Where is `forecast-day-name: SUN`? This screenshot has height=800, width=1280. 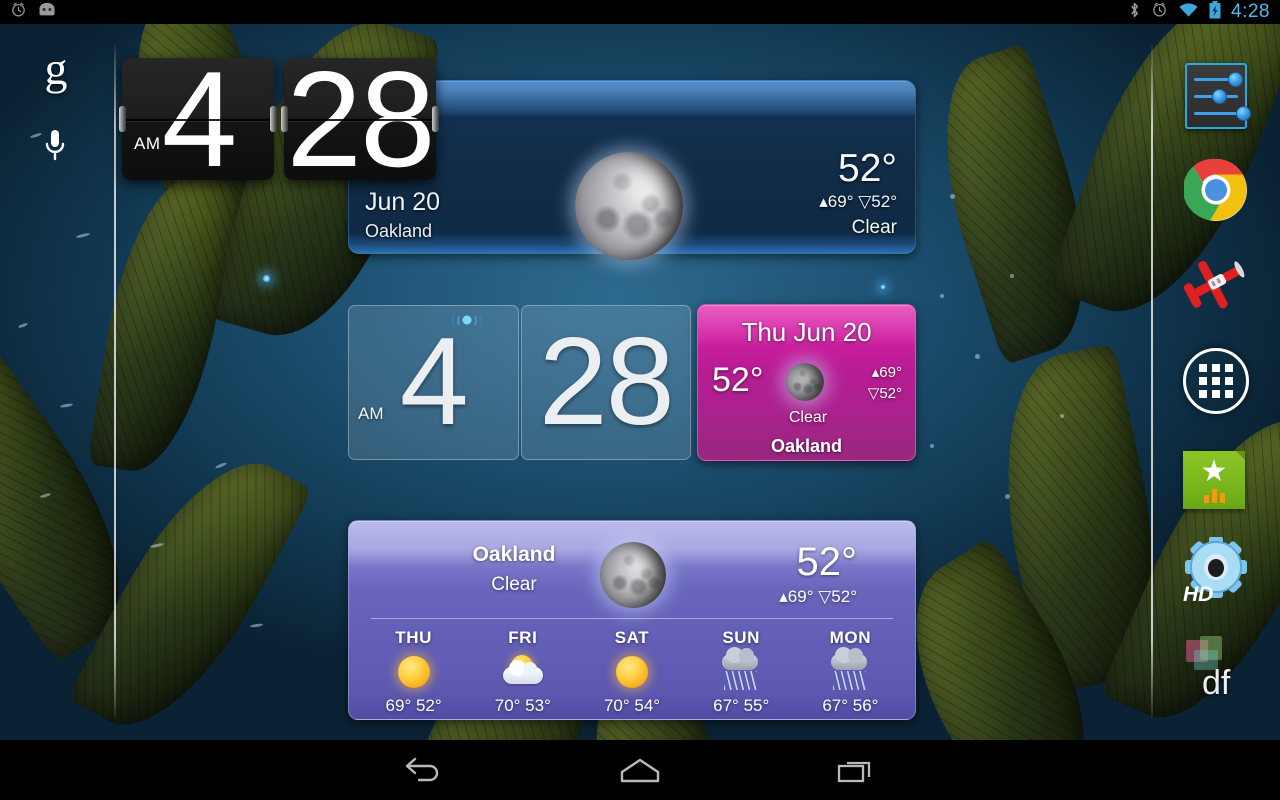
forecast-day-name: SUN is located at coordinates (741, 637).